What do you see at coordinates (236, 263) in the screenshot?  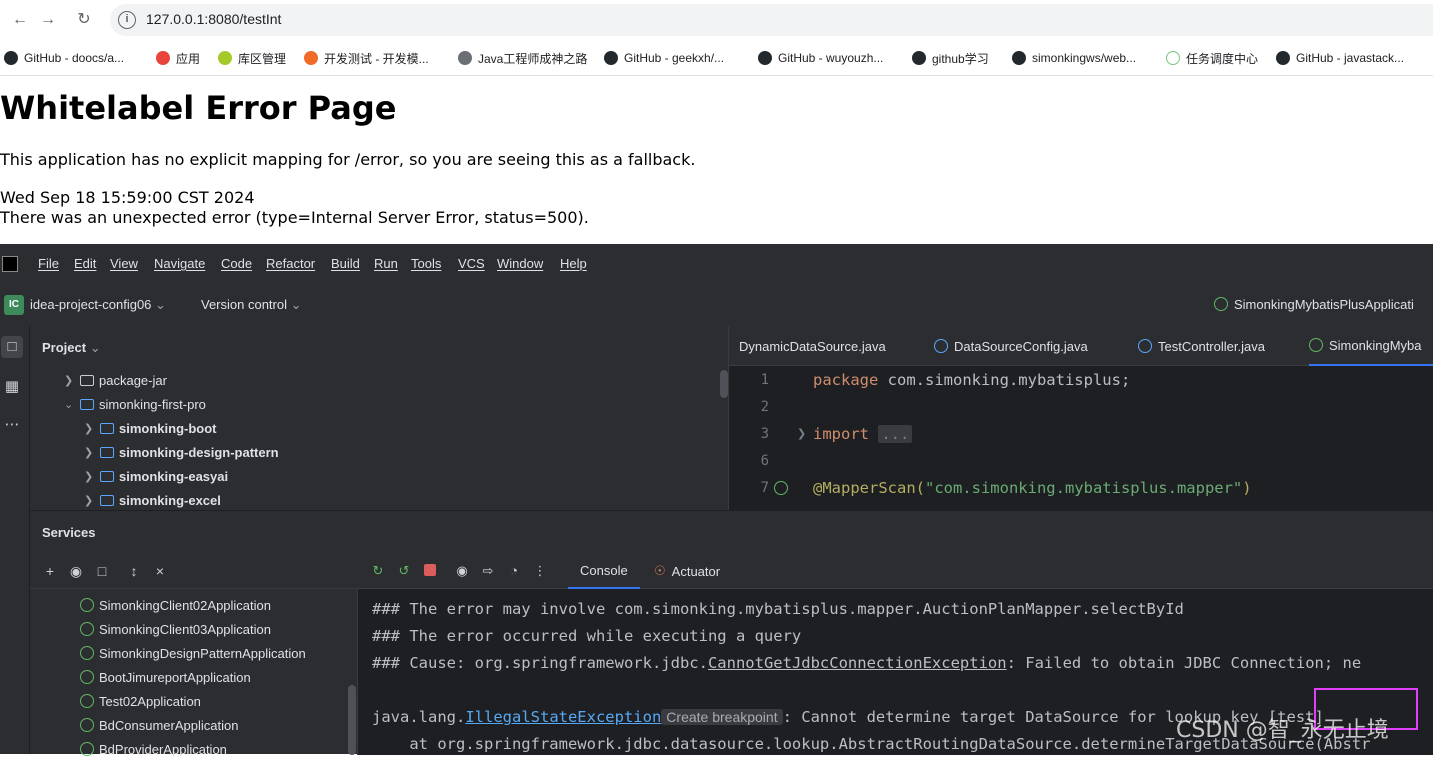 I see `menu-code: Code` at bounding box center [236, 263].